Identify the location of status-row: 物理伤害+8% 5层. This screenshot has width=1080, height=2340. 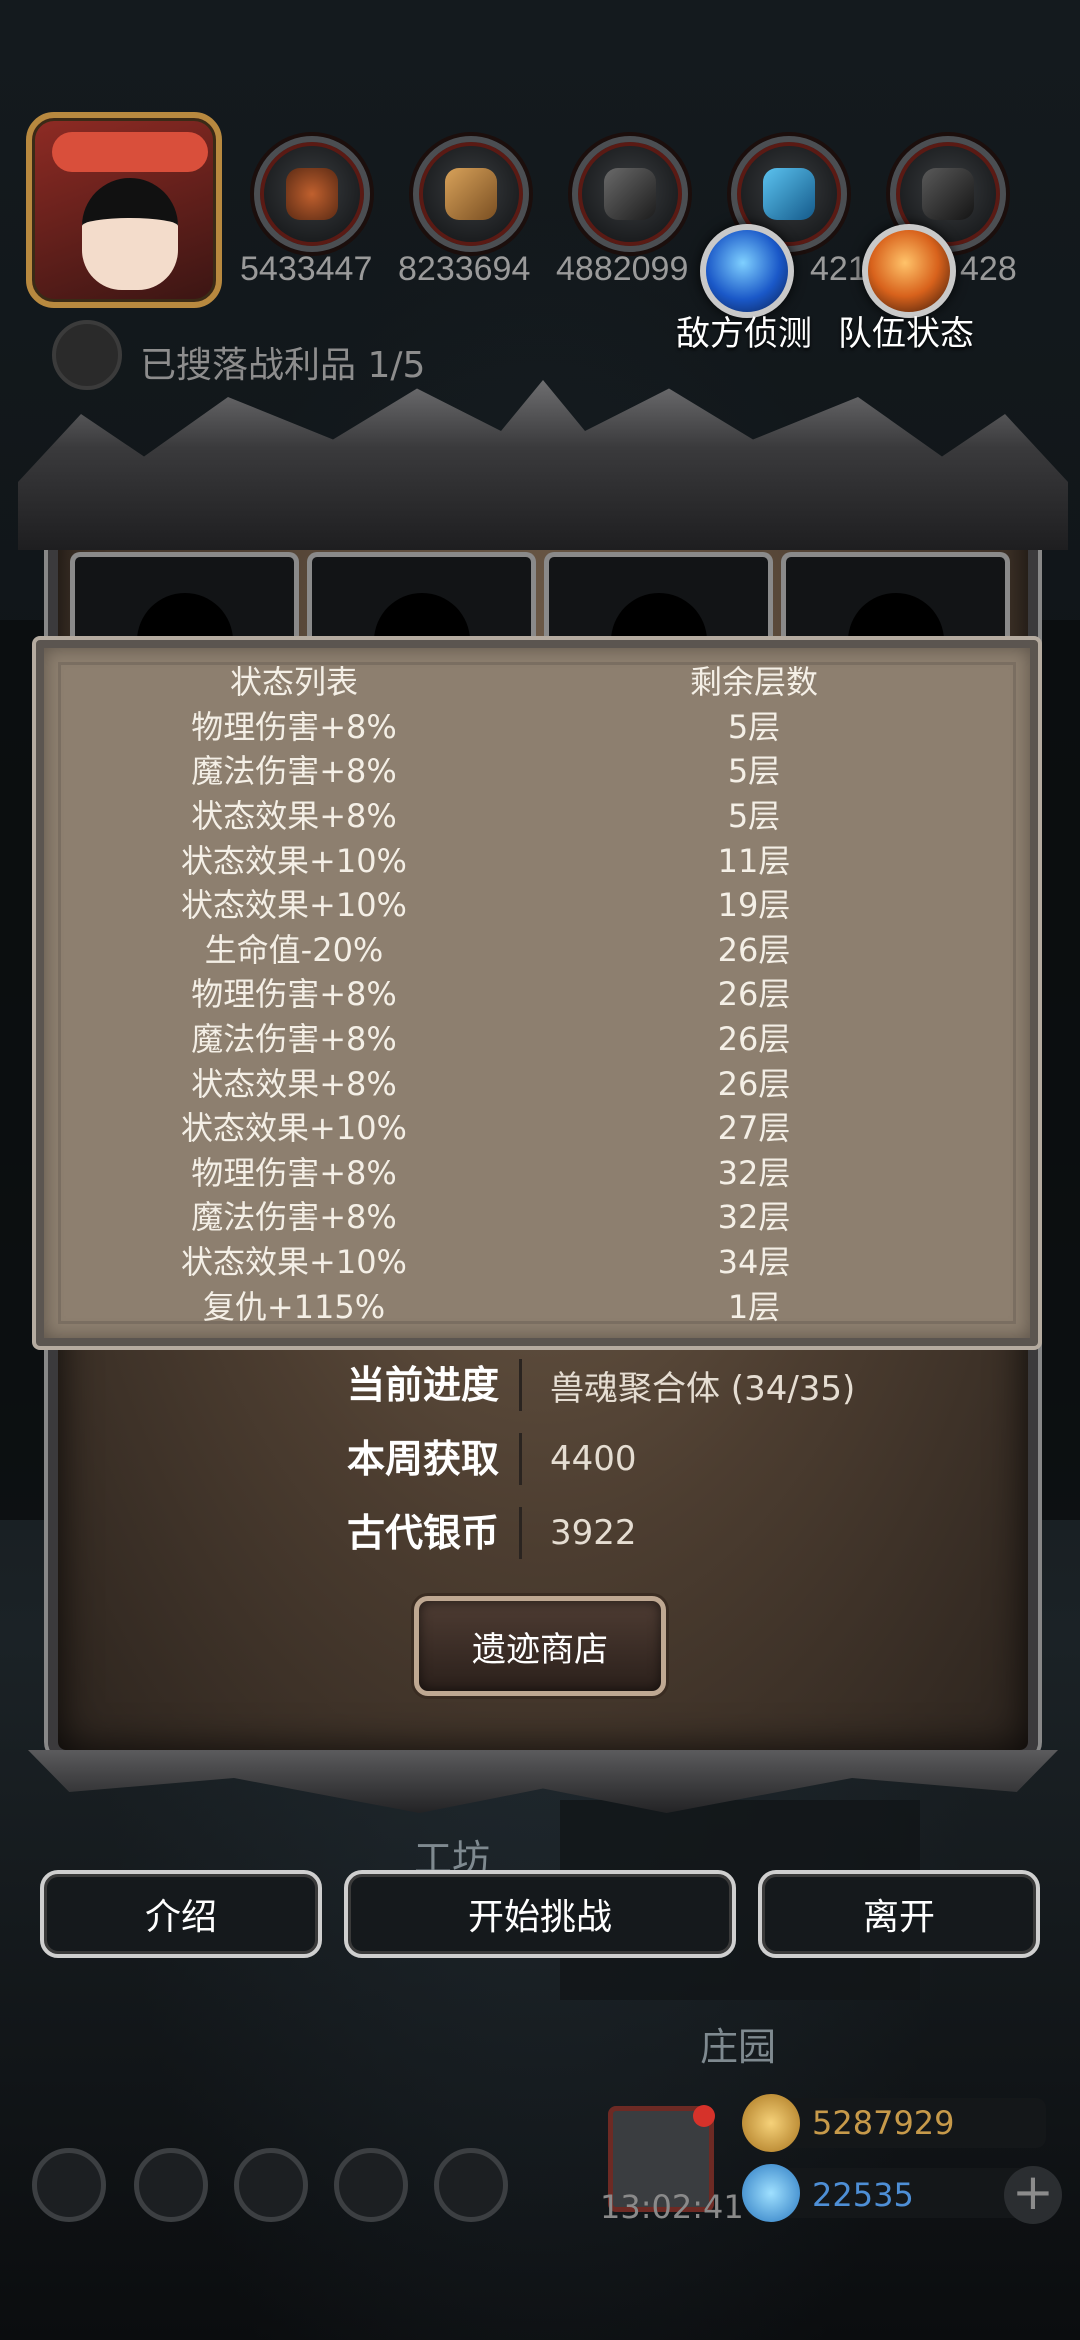
(544, 725).